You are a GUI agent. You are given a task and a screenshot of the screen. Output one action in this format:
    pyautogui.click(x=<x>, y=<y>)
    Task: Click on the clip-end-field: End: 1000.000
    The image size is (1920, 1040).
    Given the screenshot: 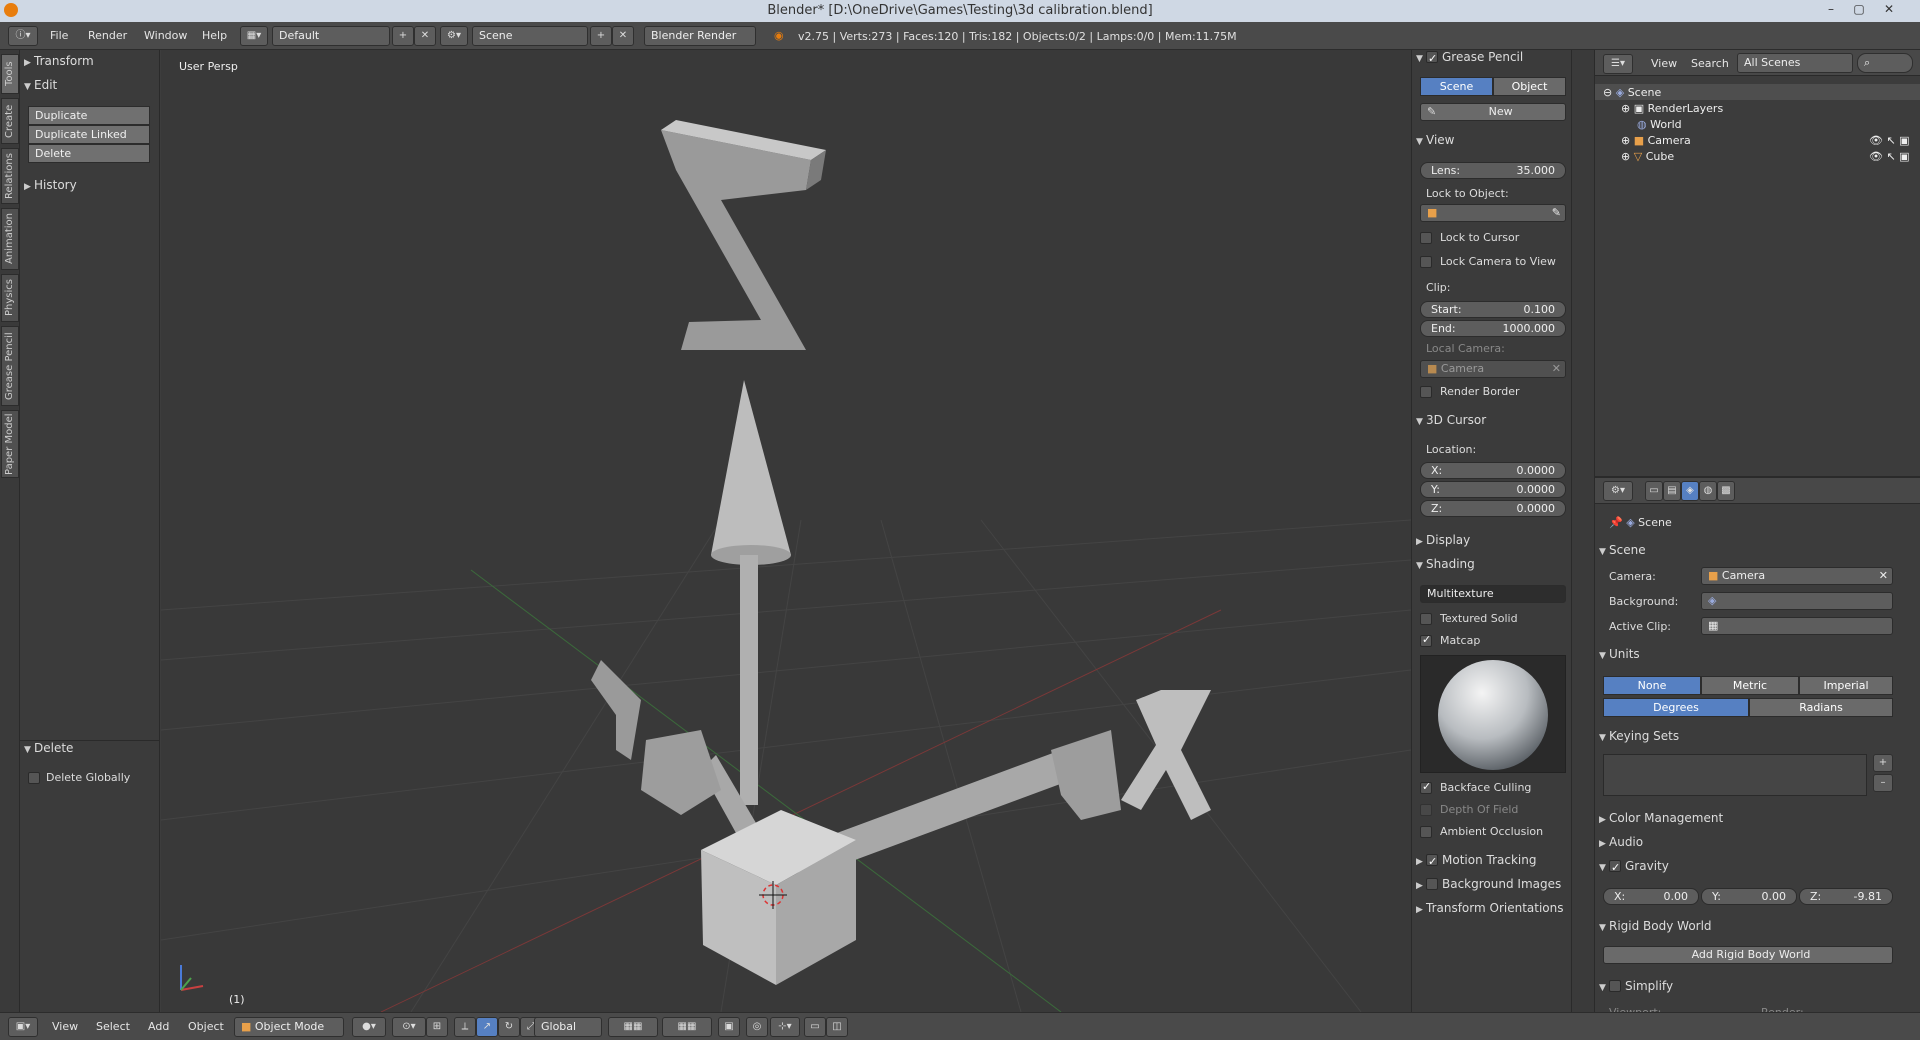 What is the action you would take?
    pyautogui.click(x=1493, y=328)
    